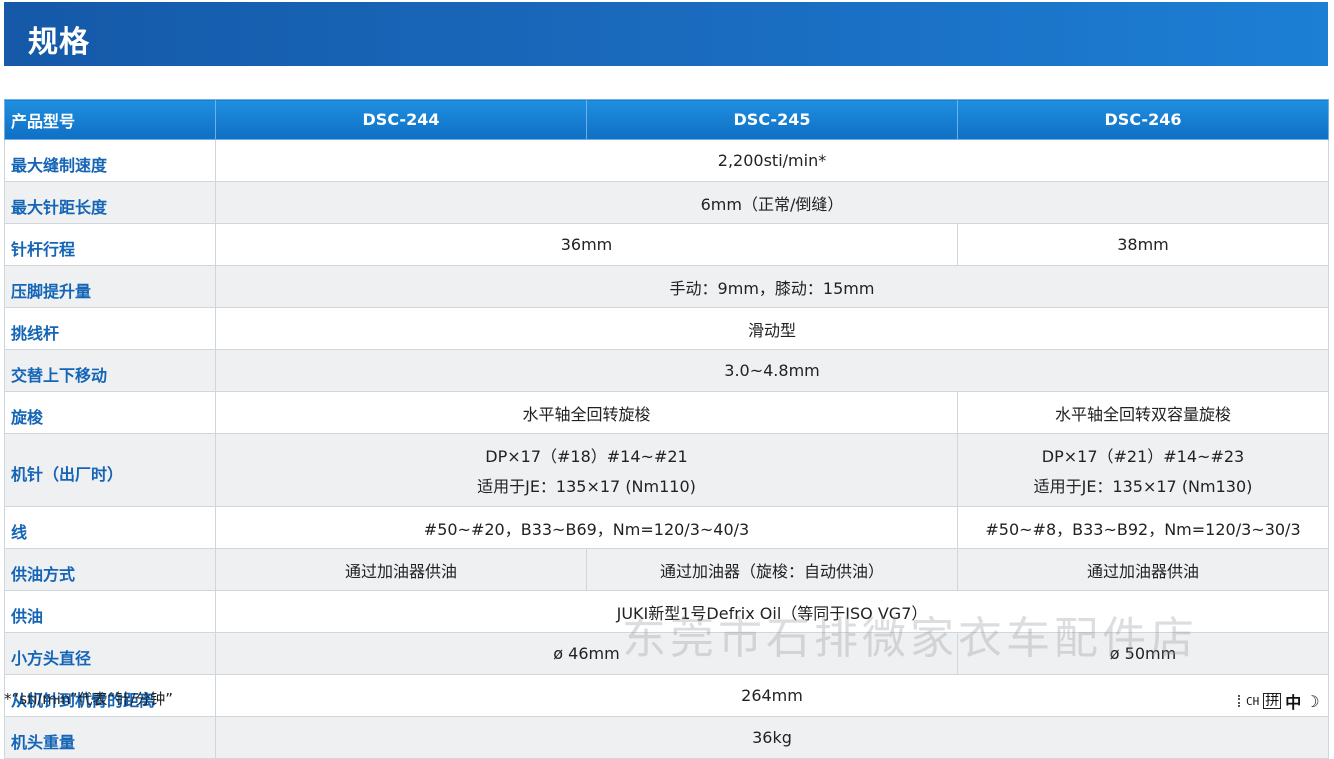  Describe the element at coordinates (666, 34) in the screenshot. I see `section-banner: 规格` at that location.